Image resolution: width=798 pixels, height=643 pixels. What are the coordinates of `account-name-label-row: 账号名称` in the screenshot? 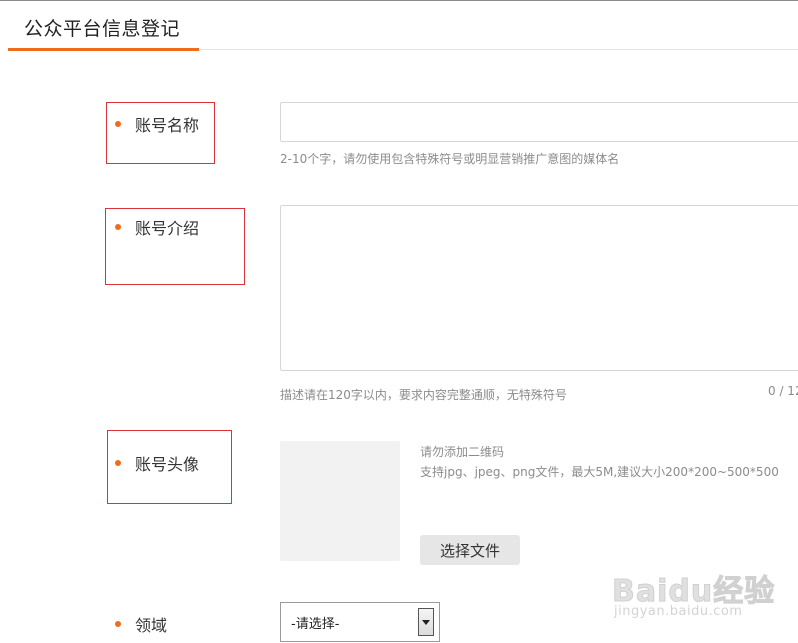 It's located at (157, 124).